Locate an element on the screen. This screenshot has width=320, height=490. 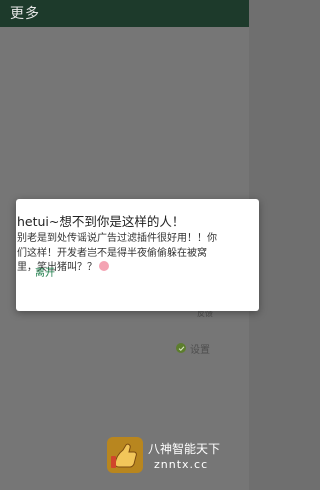
pig-emoji-icon is located at coordinates (104, 266).